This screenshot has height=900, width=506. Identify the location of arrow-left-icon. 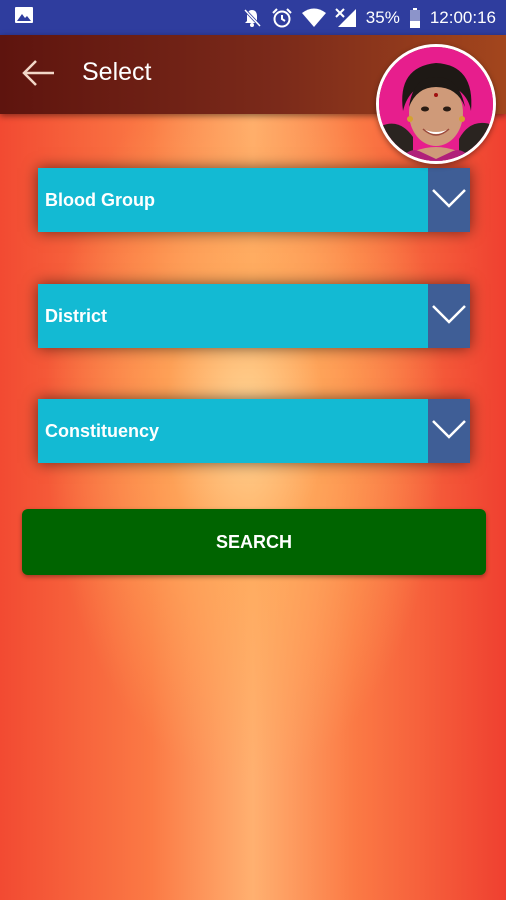
(38, 75).